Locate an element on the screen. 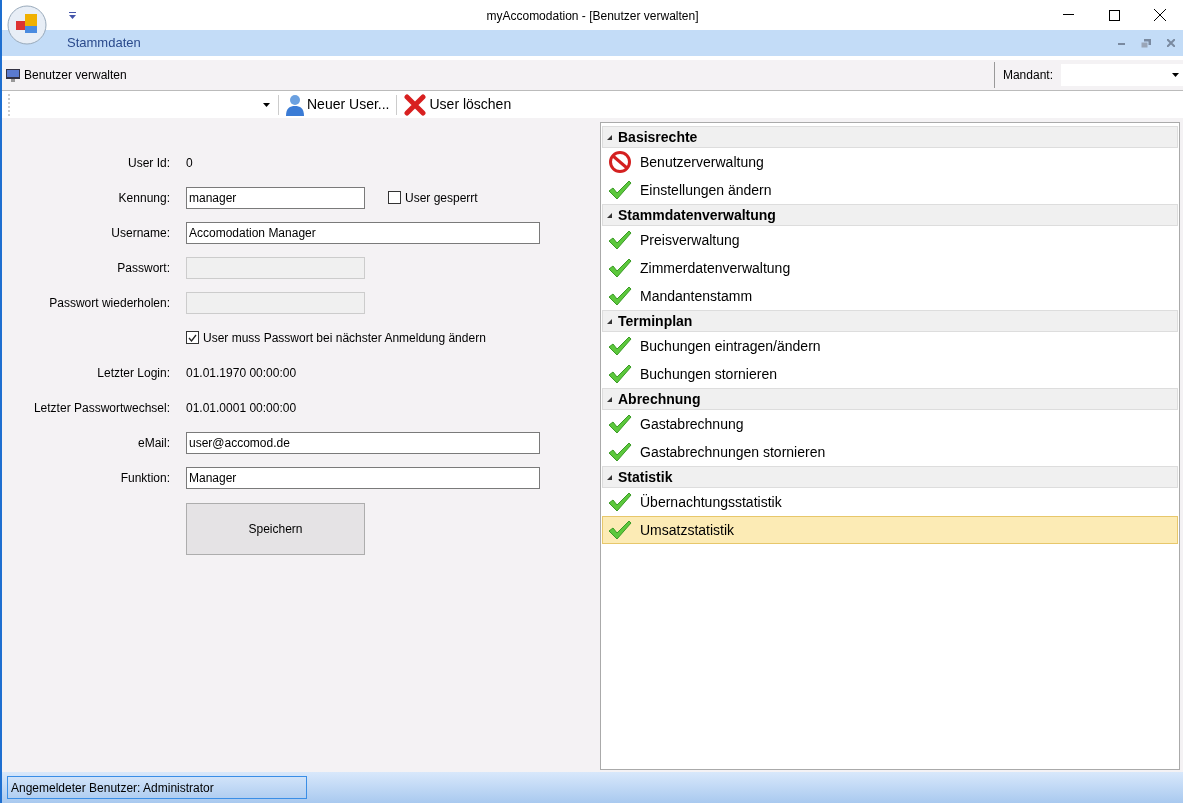  input-field: Accomodation Manager is located at coordinates (363, 232).